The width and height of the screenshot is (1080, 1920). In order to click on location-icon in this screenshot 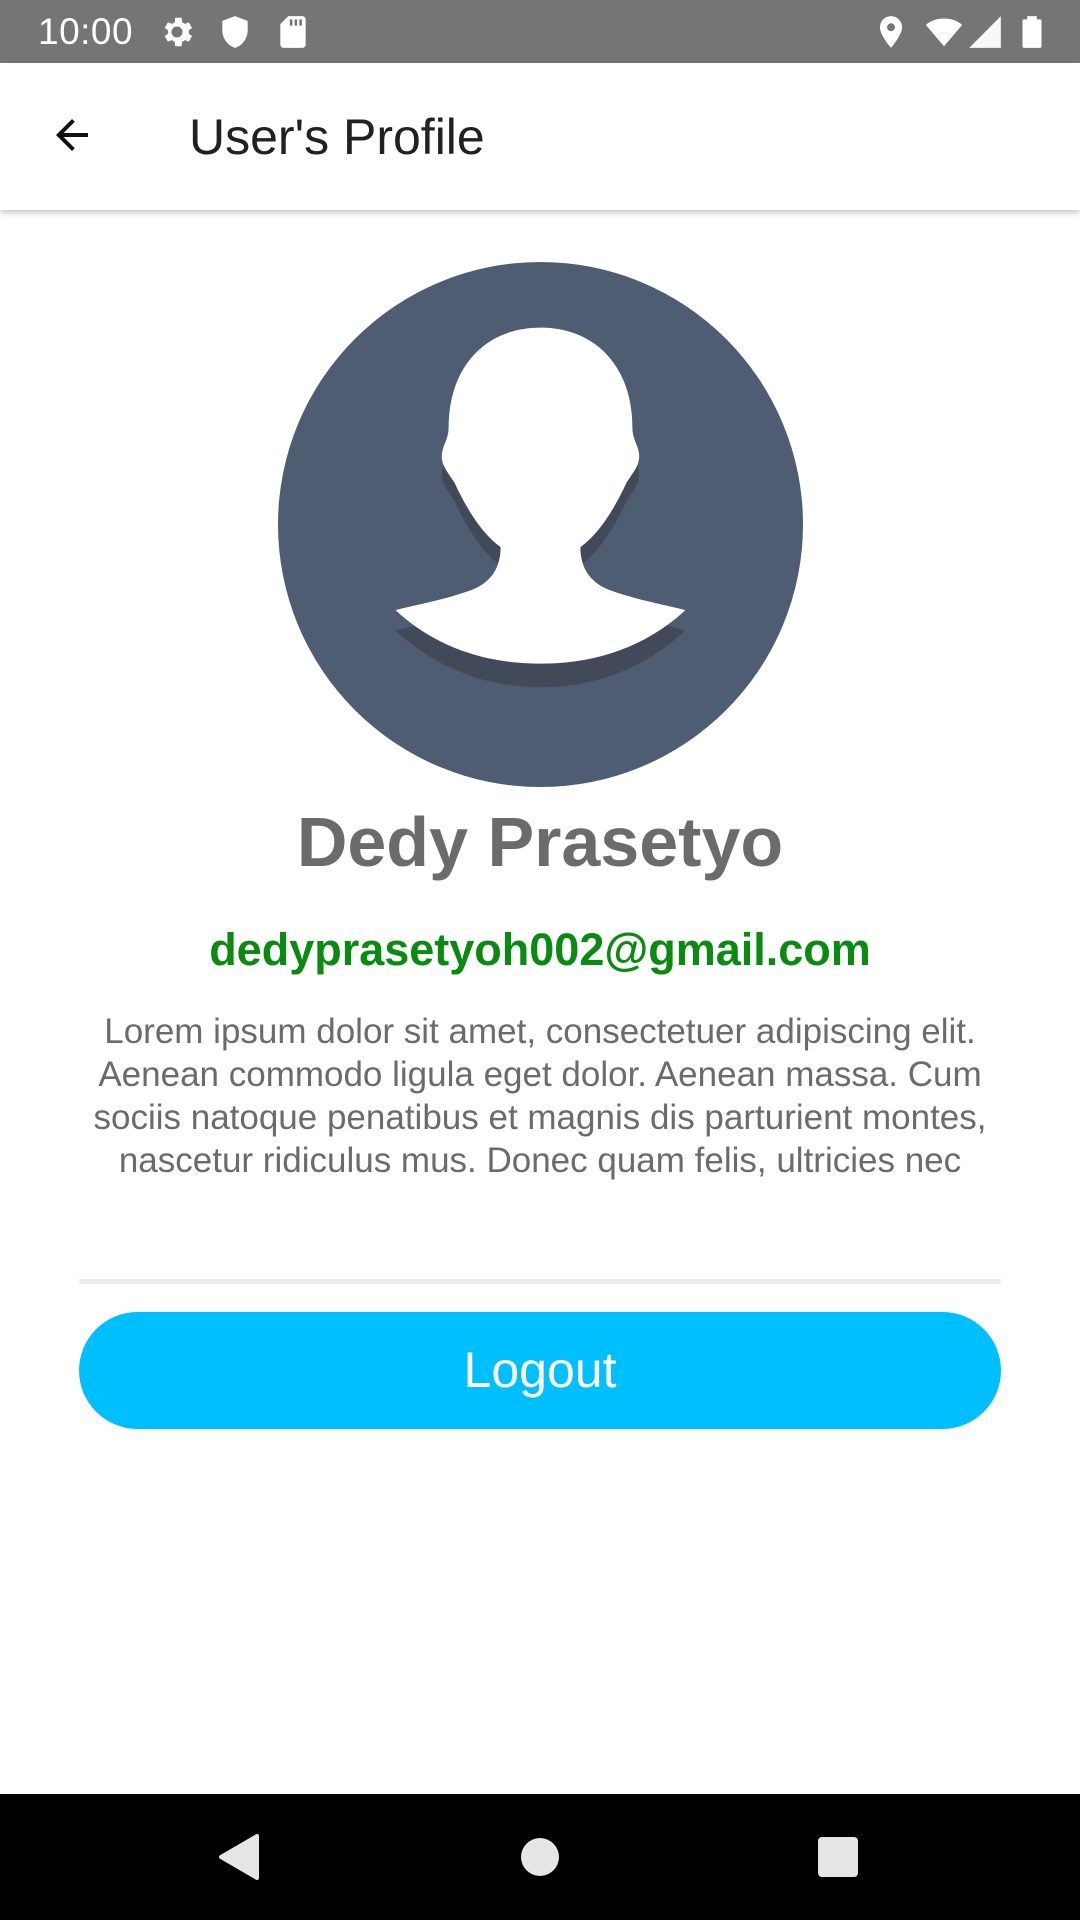, I will do `click(891, 32)`.